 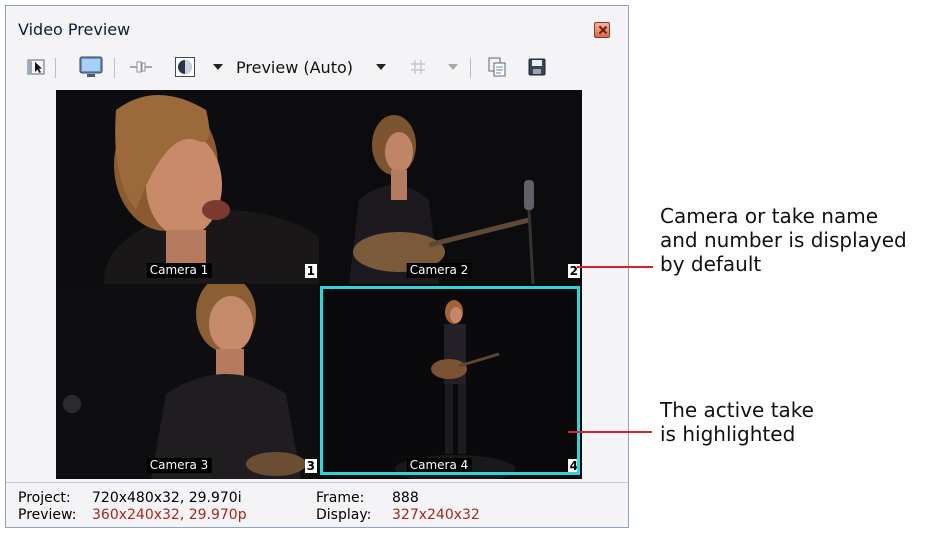 I want to click on leader-line-active, so click(x=610, y=432).